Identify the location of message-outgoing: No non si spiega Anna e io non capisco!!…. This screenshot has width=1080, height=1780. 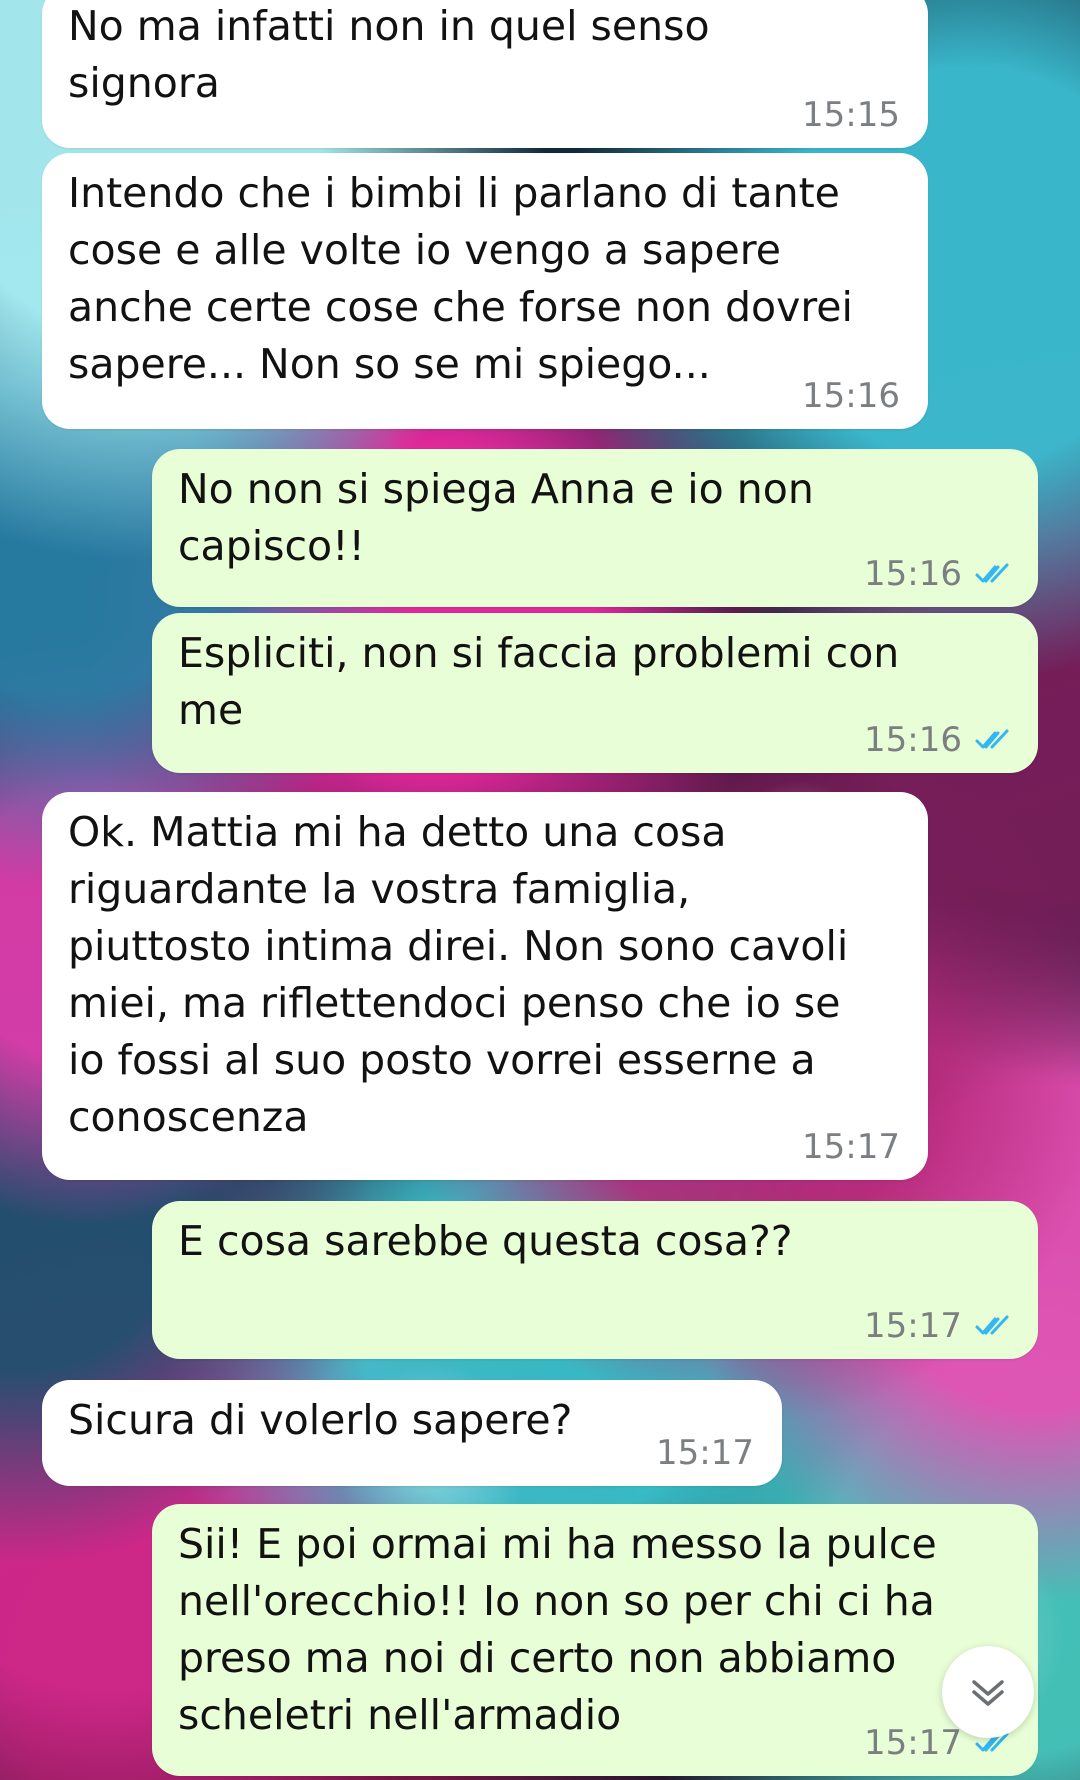
(595, 528).